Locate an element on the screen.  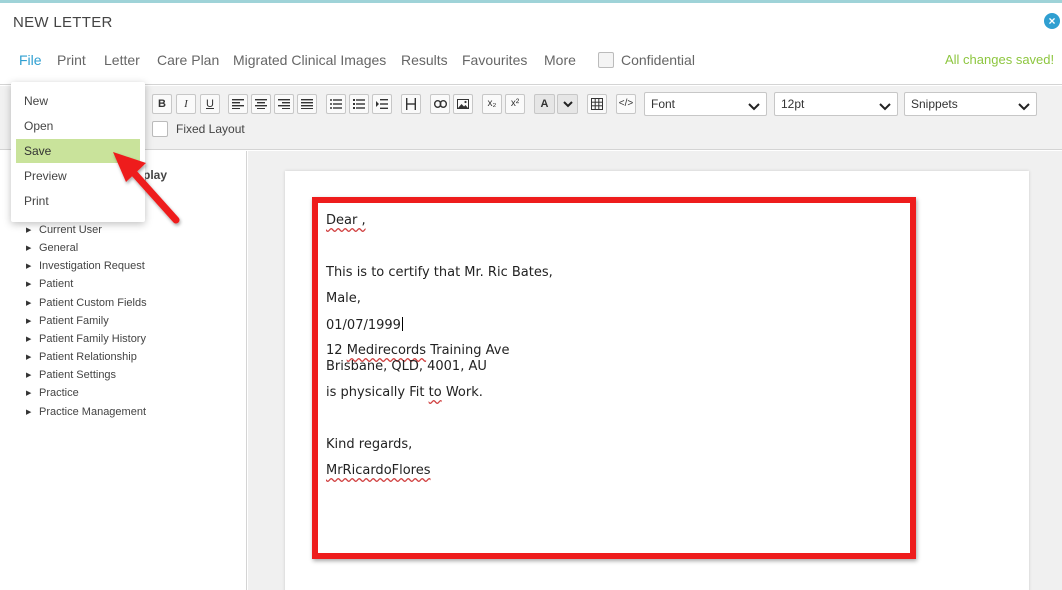
tree-item-label: Patient Family History is located at coordinates (92, 339).